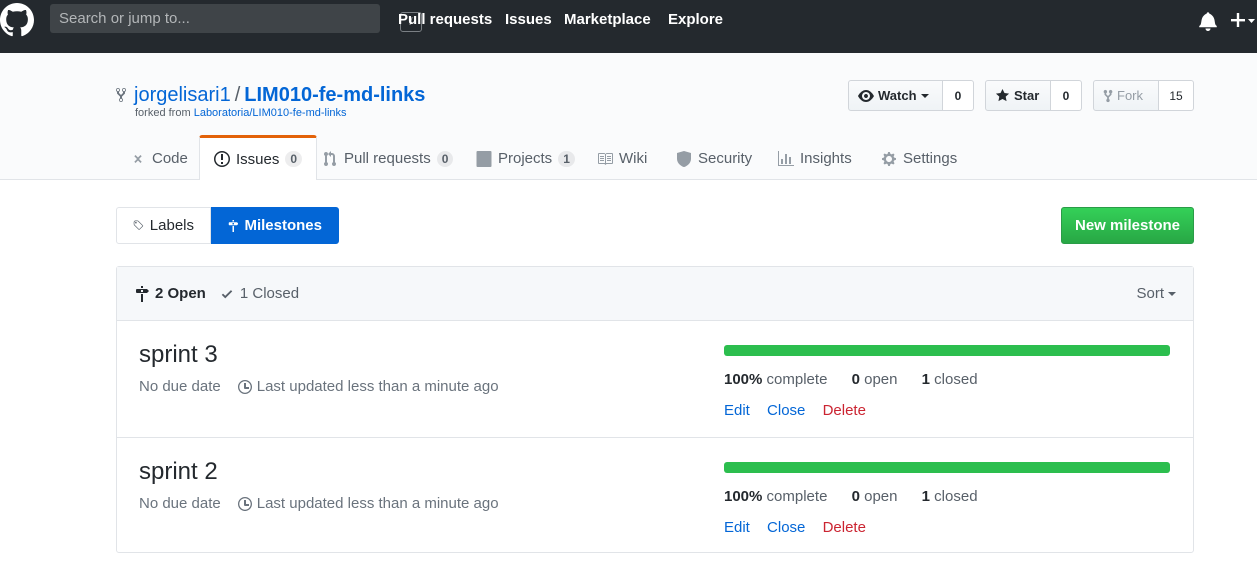  Describe the element at coordinates (222, 159) in the screenshot. I see `issue-opened-icon` at that location.